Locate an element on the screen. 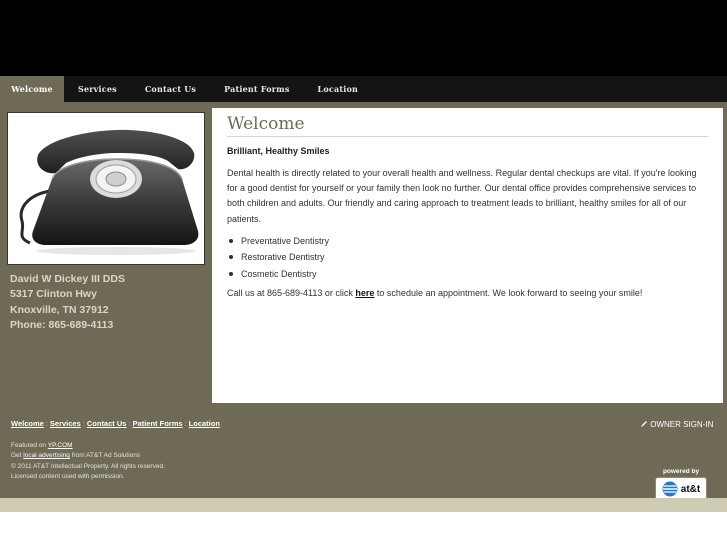 The height and width of the screenshot is (545, 727). list-item: Restorative Dentistry is located at coordinates (467, 257).